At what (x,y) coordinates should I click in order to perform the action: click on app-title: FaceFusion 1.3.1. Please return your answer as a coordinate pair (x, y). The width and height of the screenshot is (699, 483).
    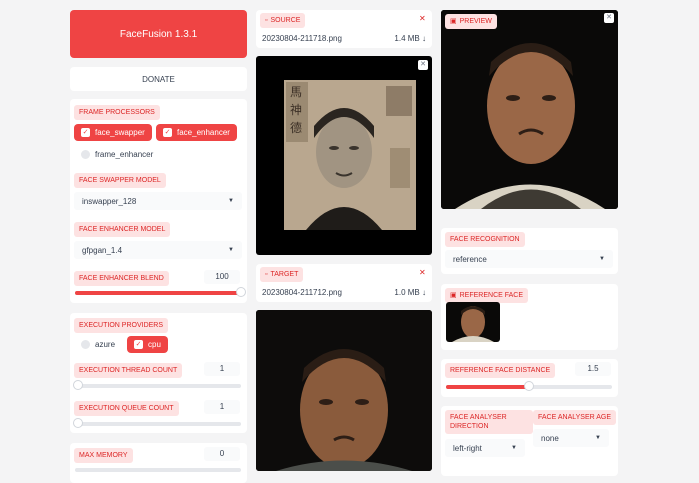
    Looking at the image, I should click on (158, 34).